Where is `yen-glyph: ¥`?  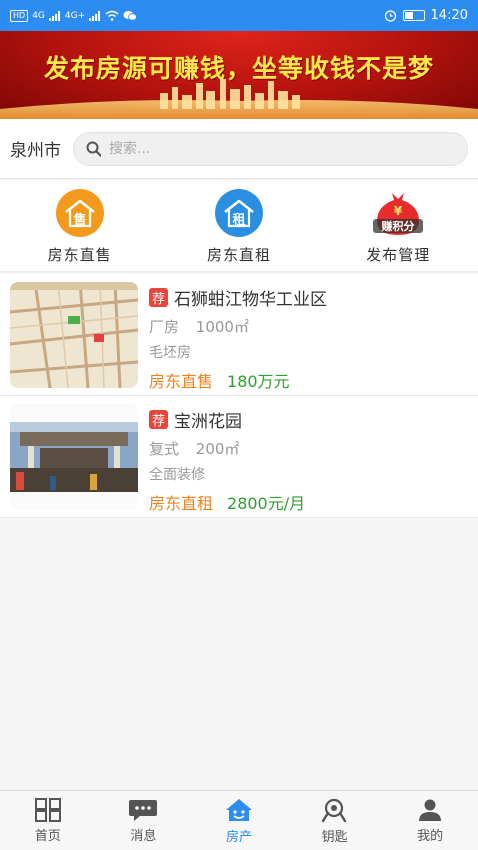 yen-glyph: ¥ is located at coordinates (398, 211).